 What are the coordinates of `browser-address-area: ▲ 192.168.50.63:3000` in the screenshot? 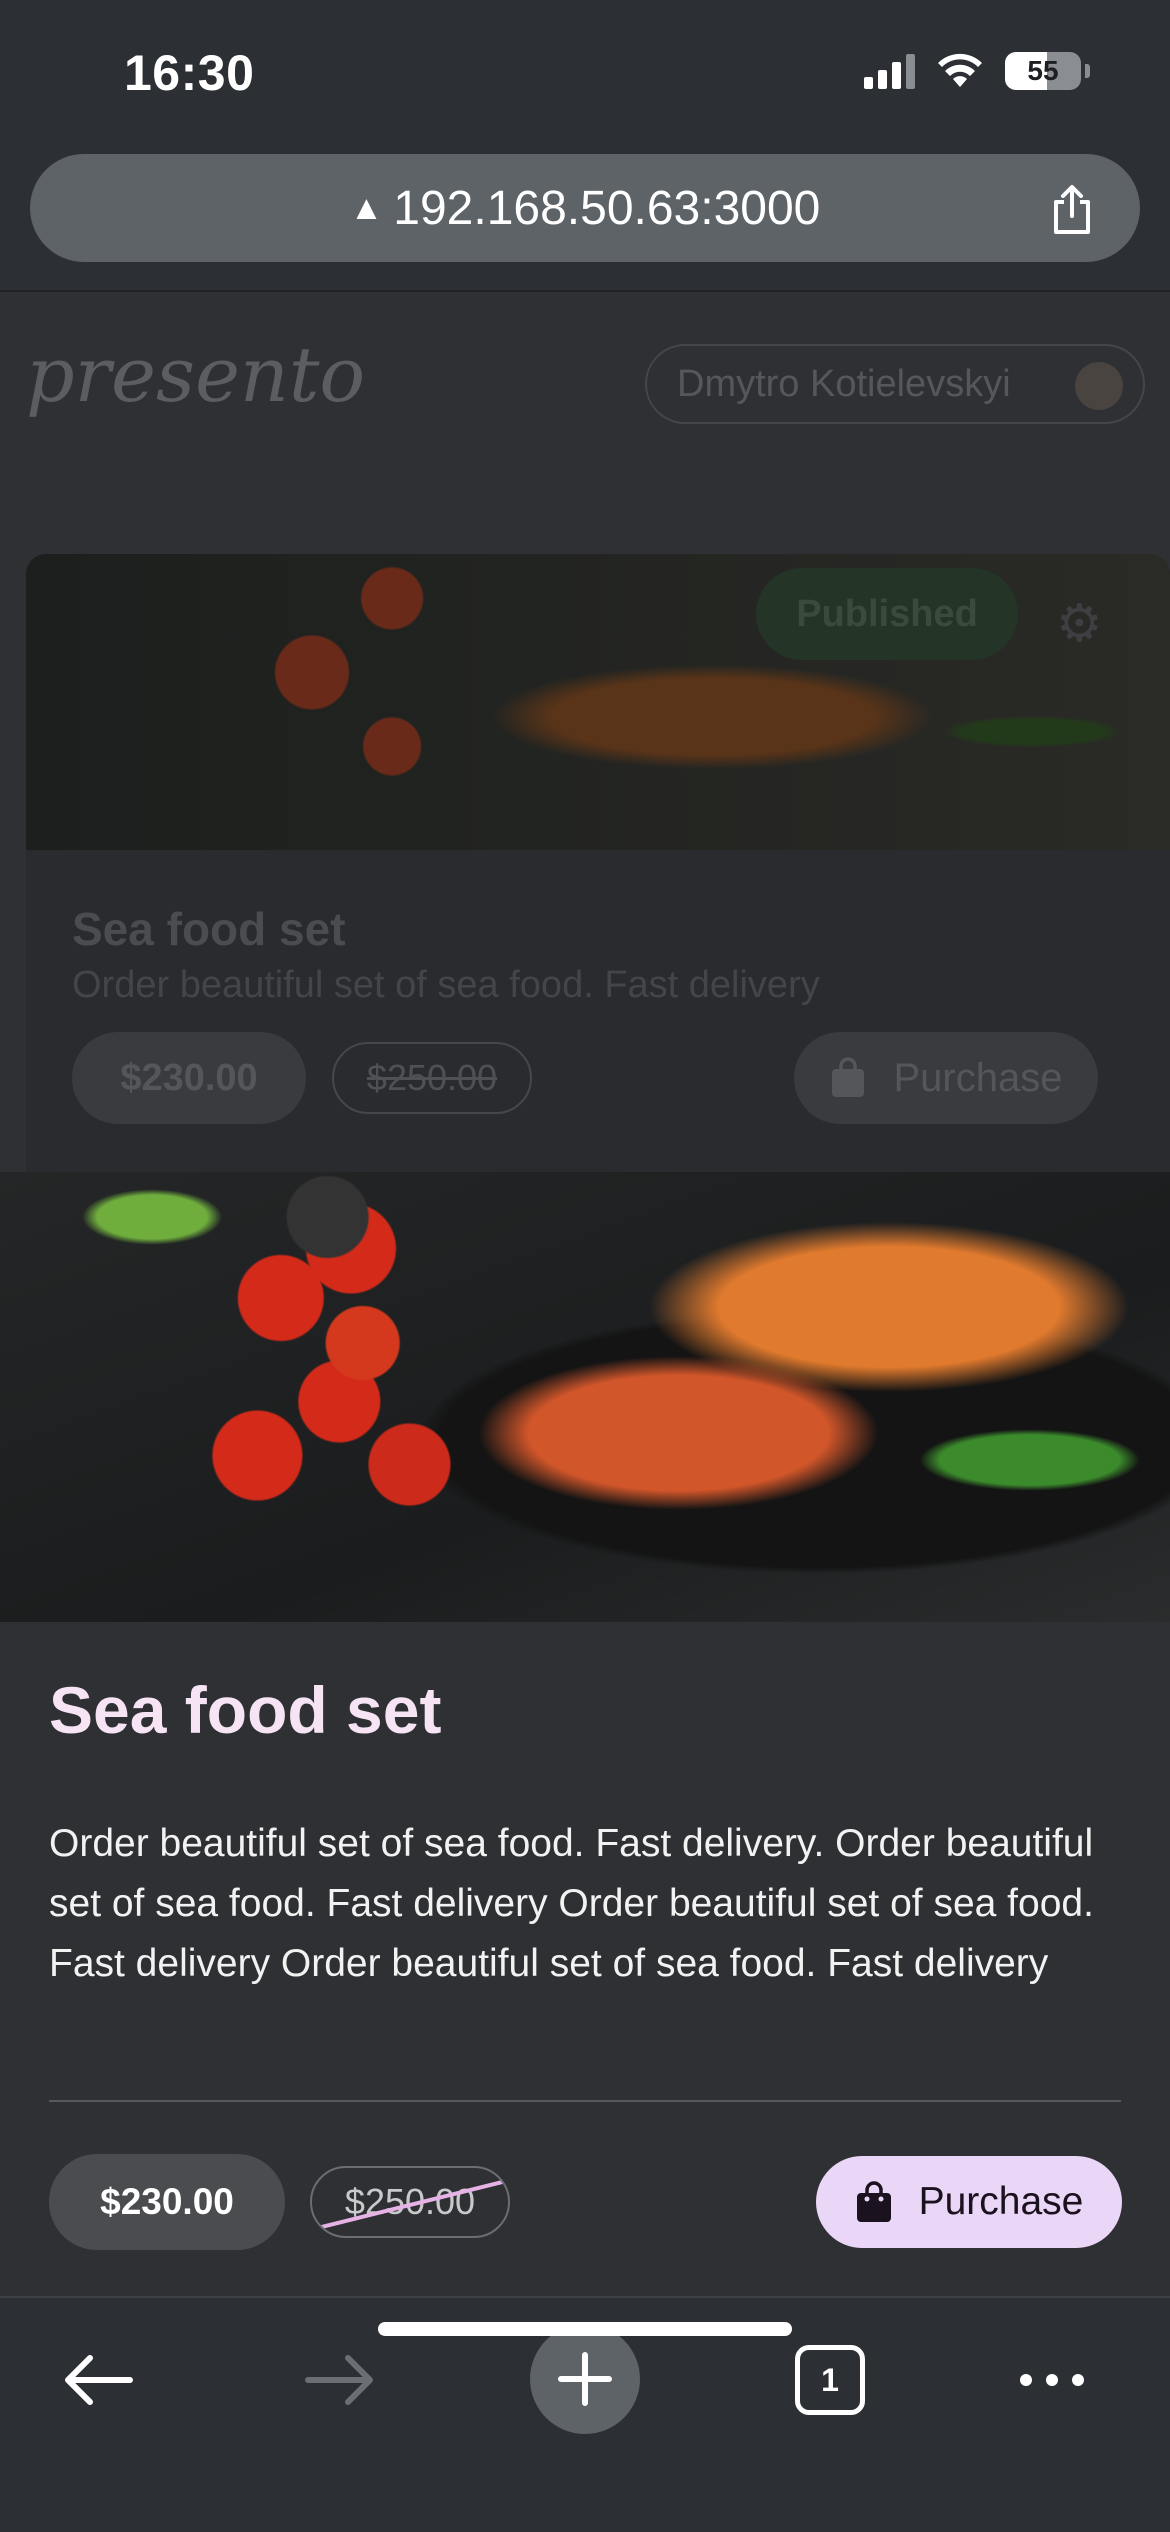 It's located at (585, 221).